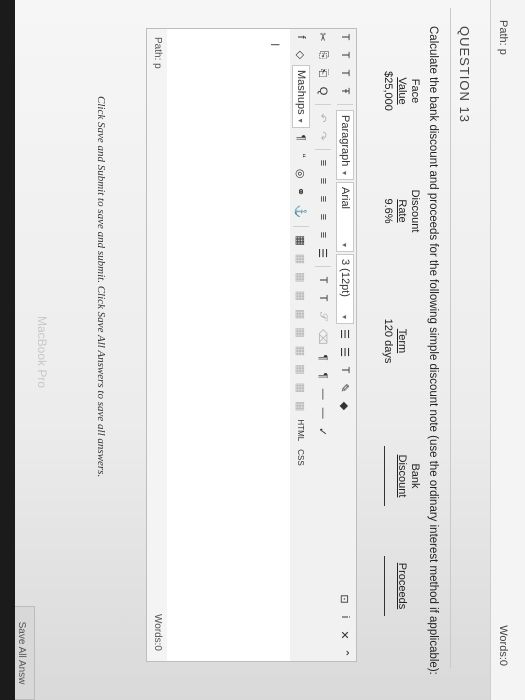  What do you see at coordinates (301, 314) in the screenshot?
I see `insert-row-after-icon: ▦` at bounding box center [301, 314].